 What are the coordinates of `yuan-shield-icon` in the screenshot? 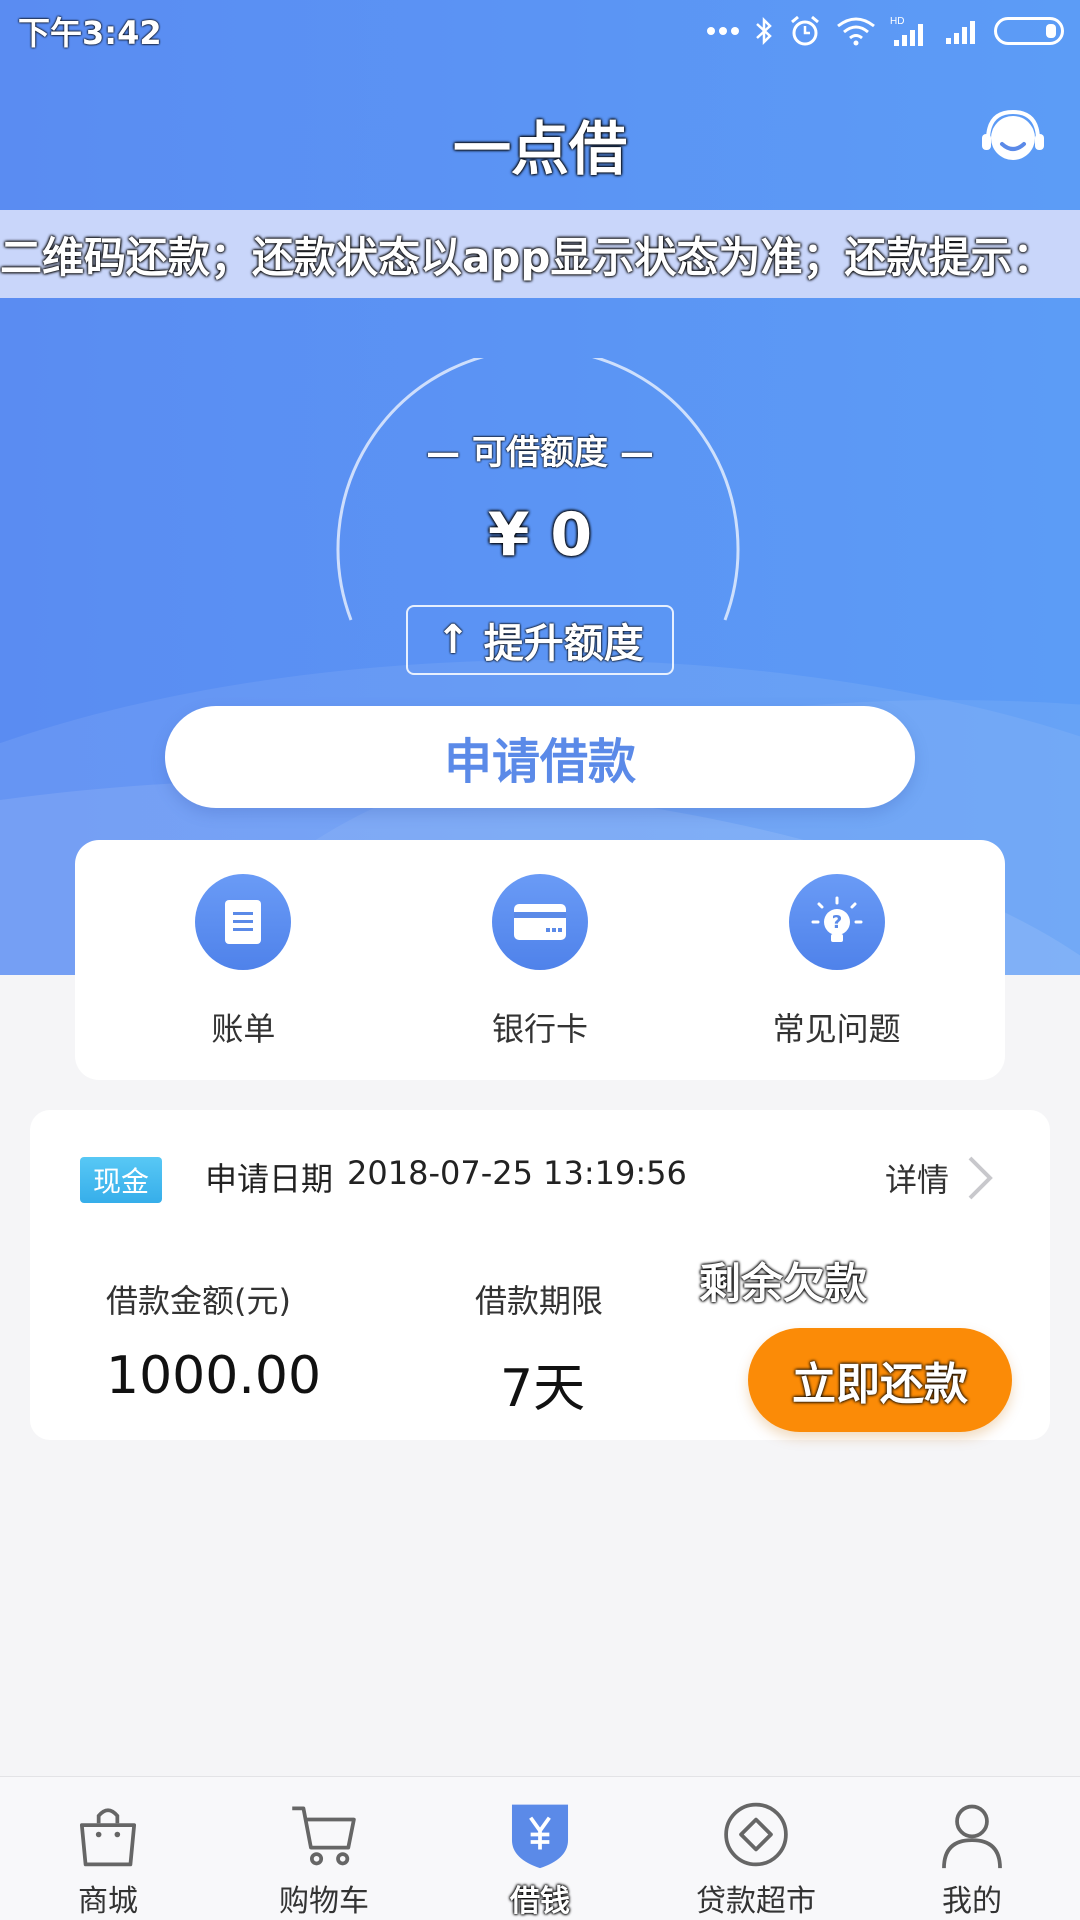 It's located at (540, 1836).